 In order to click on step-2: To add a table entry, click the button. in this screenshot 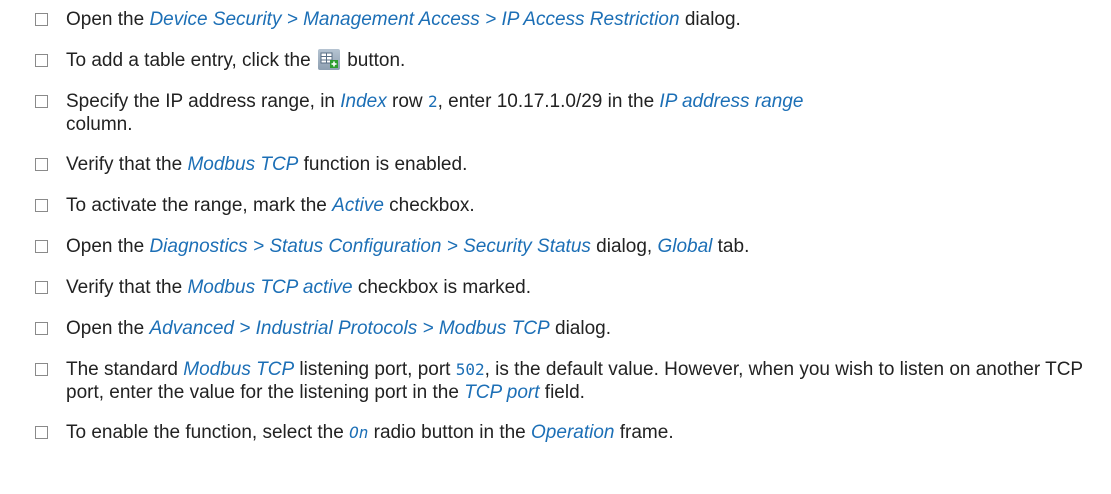, I will do `click(555, 60)`.